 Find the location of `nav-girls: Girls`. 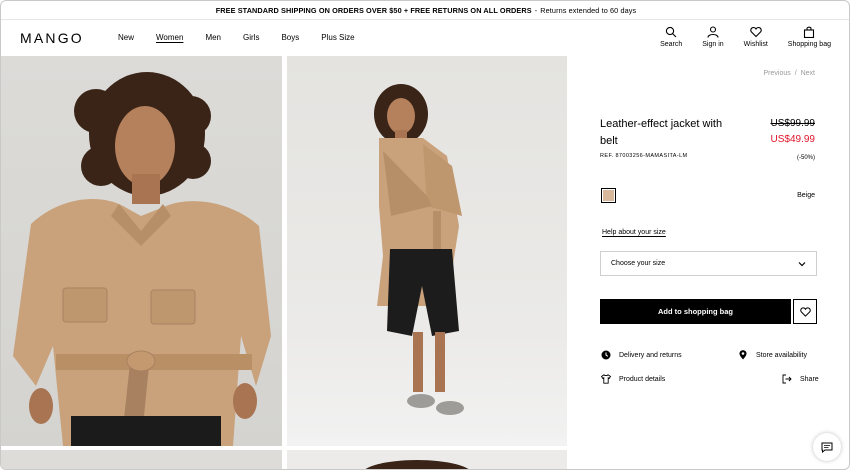

nav-girls: Girls is located at coordinates (251, 37).